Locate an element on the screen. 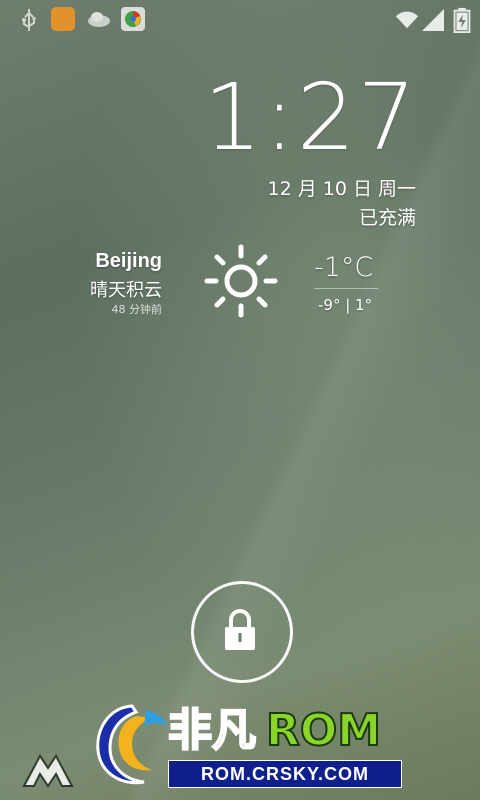 The height and width of the screenshot is (800, 480). battery-icon is located at coordinates (462, 20).